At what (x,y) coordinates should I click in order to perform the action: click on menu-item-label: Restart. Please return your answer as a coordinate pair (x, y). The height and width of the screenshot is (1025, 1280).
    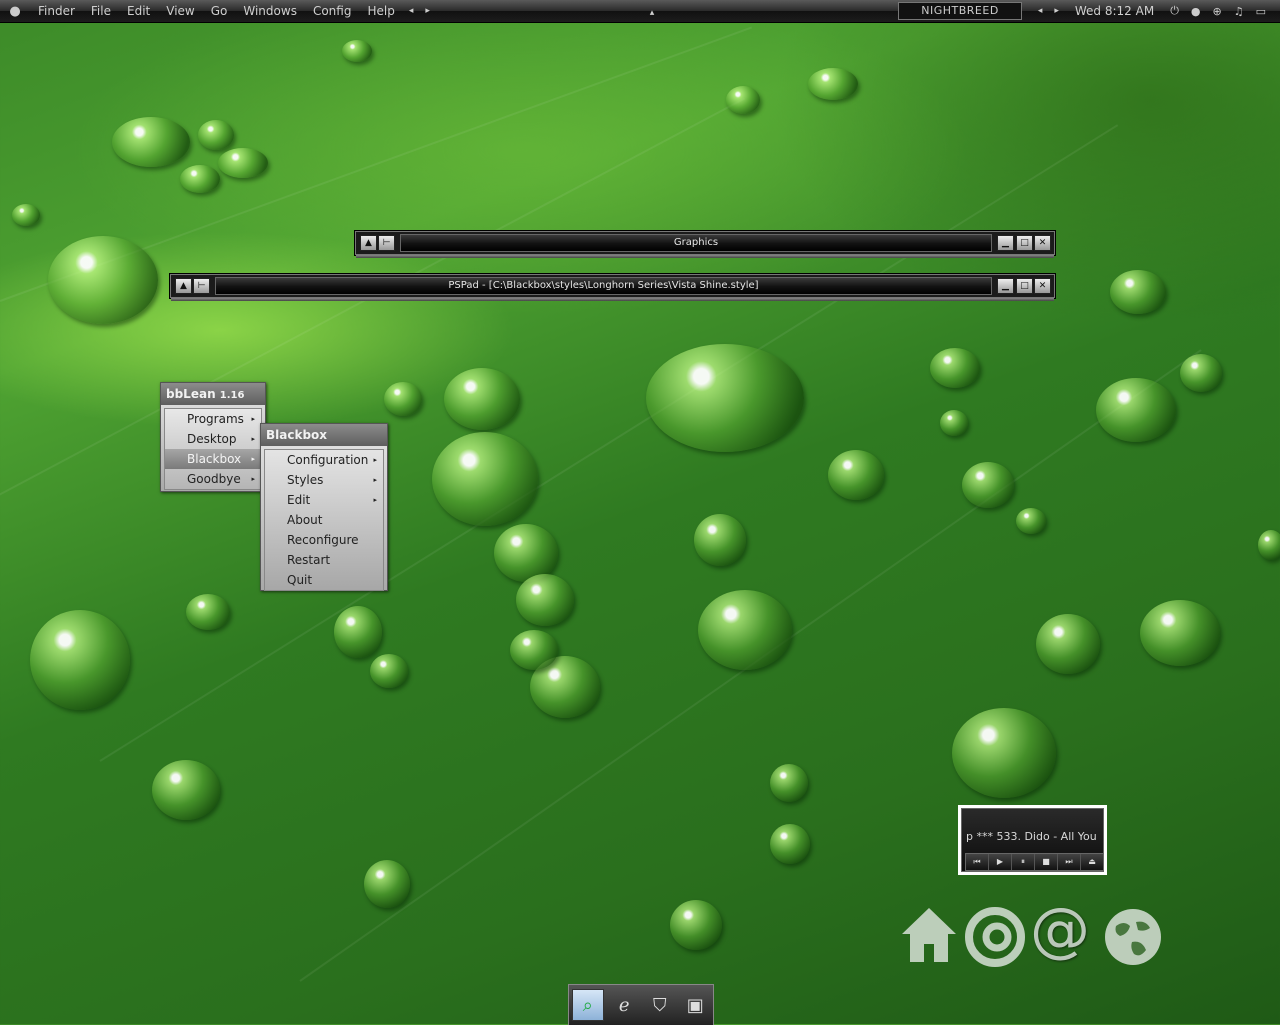
    Looking at the image, I should click on (309, 560).